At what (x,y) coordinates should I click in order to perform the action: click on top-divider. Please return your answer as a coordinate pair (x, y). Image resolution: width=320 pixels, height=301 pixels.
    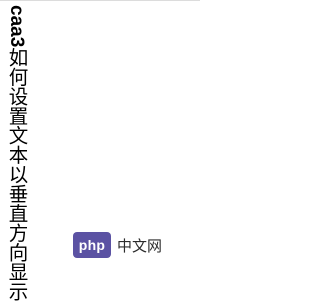
    Looking at the image, I should click on (100, 0).